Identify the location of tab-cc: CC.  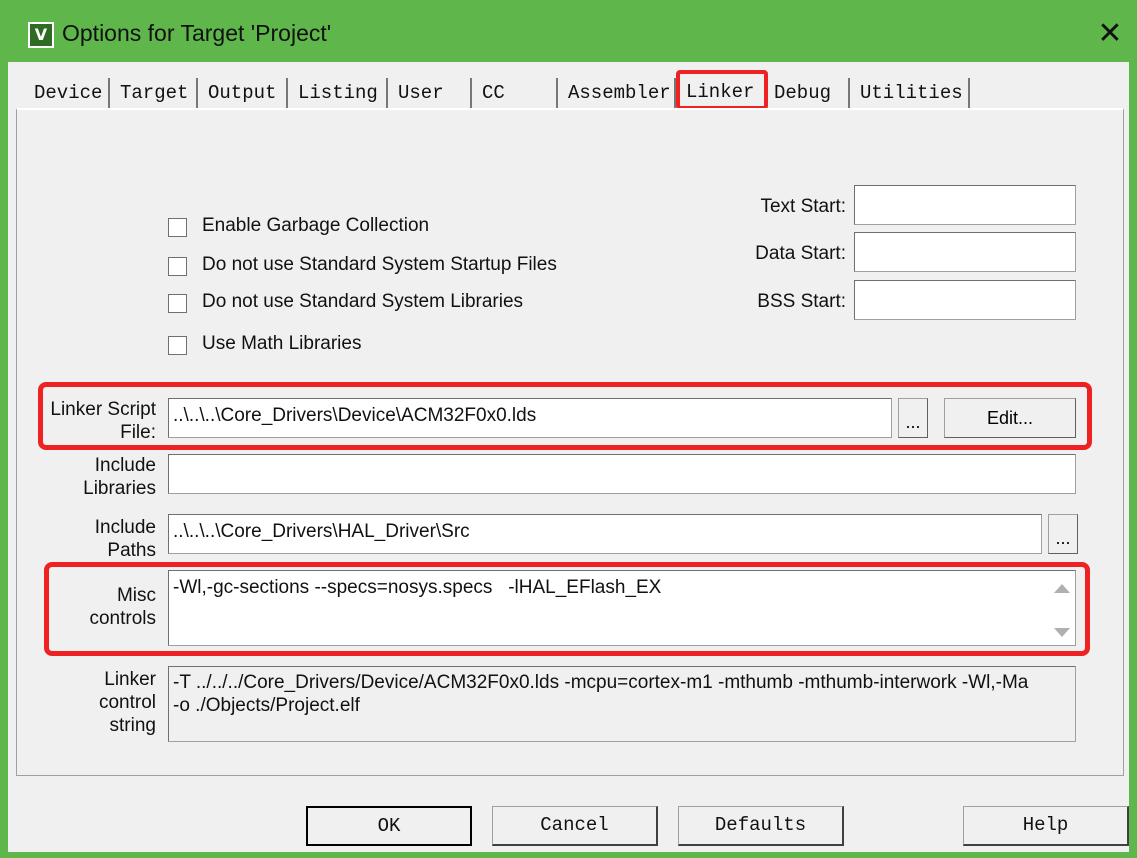
(517, 93).